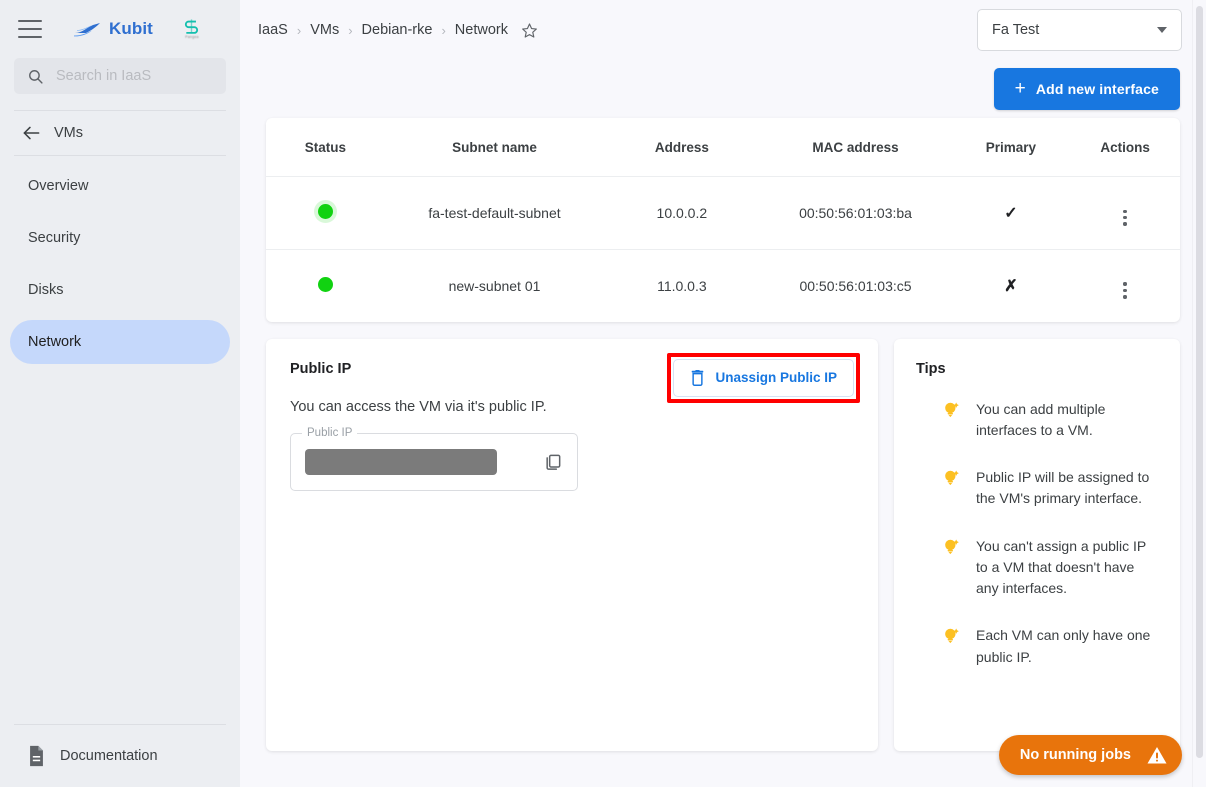 This screenshot has width=1206, height=787. I want to click on public-ip-field: Public IP, so click(434, 458).